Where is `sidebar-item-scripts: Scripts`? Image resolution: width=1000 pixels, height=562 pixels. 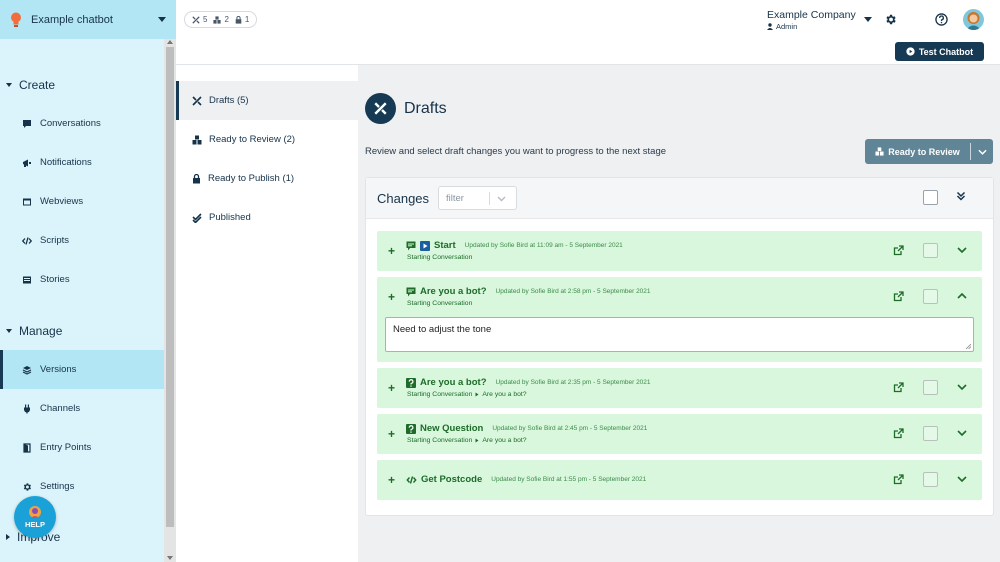 sidebar-item-scripts: Scripts is located at coordinates (82, 240).